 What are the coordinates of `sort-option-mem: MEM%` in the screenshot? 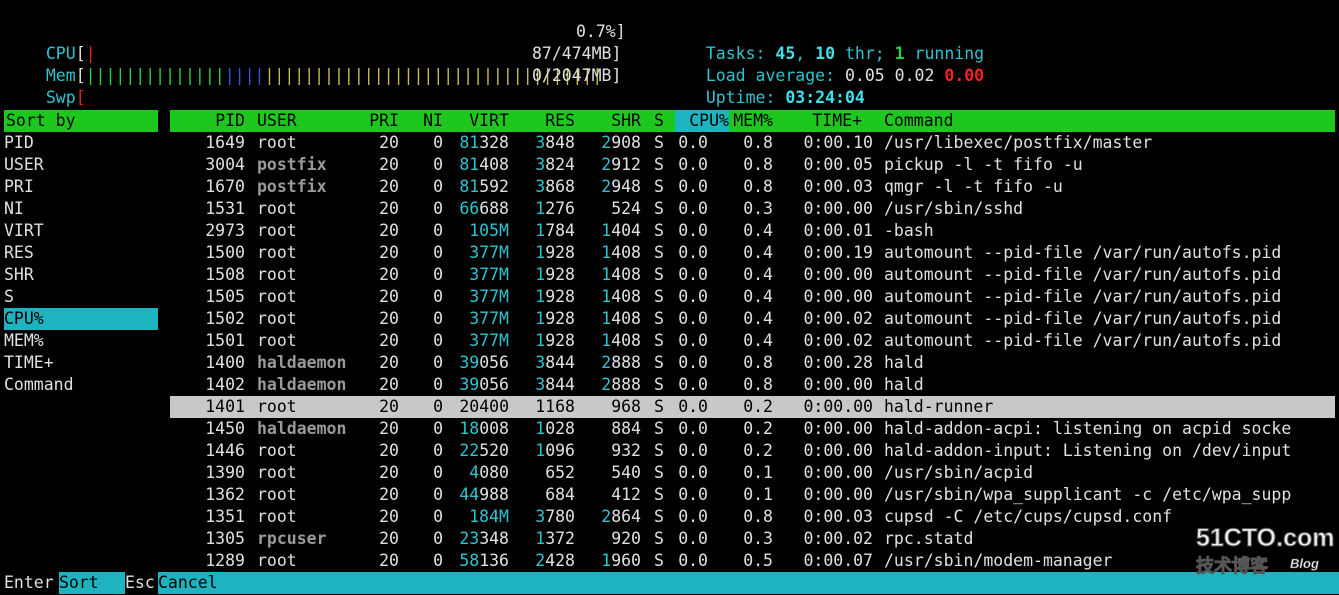 It's located at (81, 341).